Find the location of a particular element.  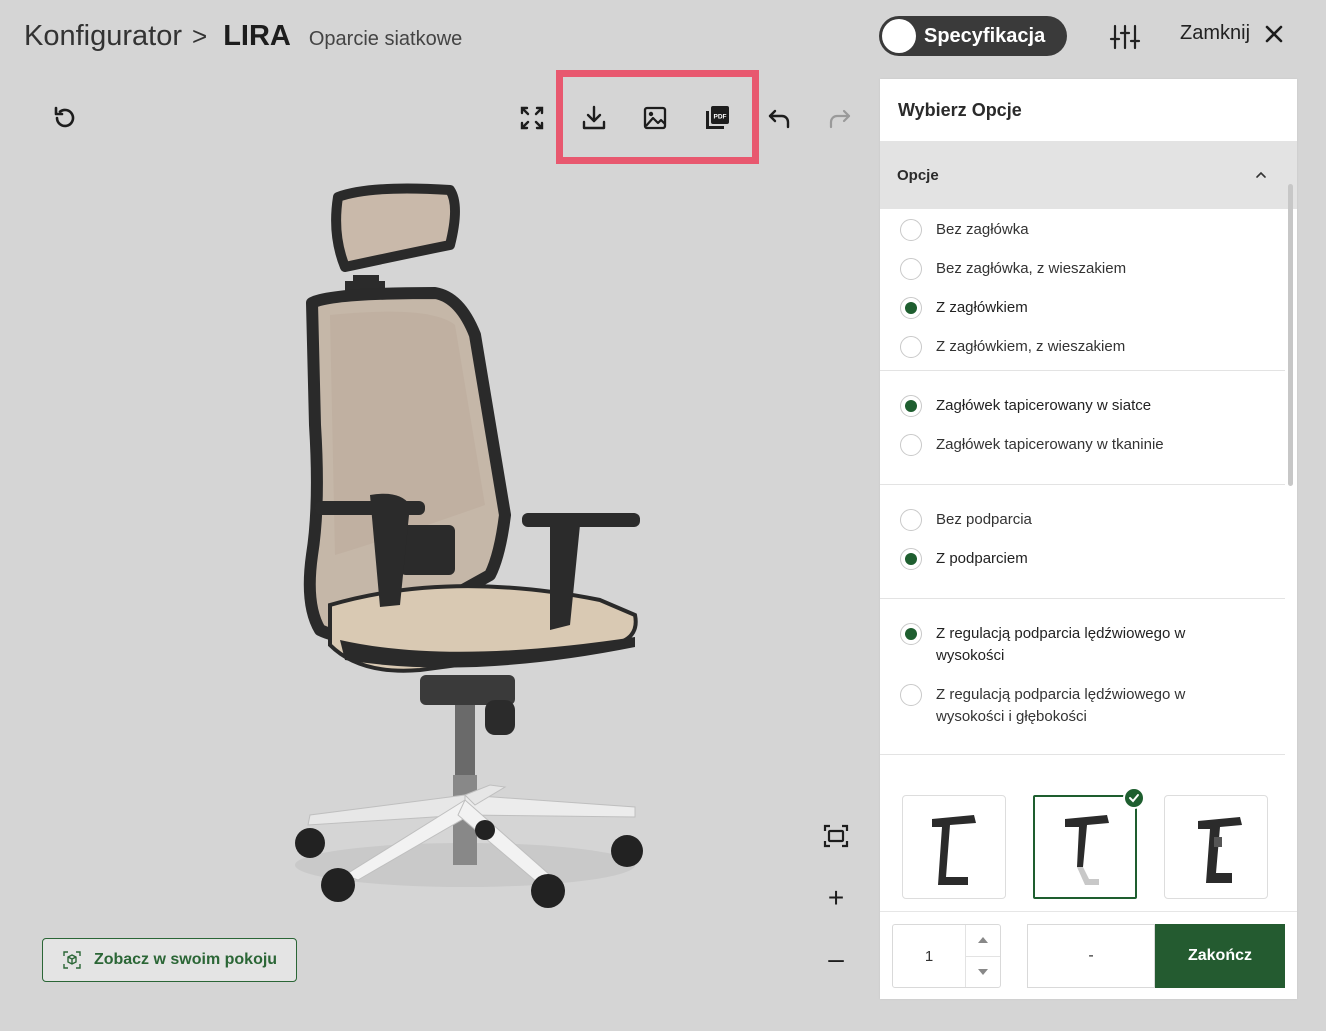

specification-toggle: Specyfikacja is located at coordinates (973, 36).